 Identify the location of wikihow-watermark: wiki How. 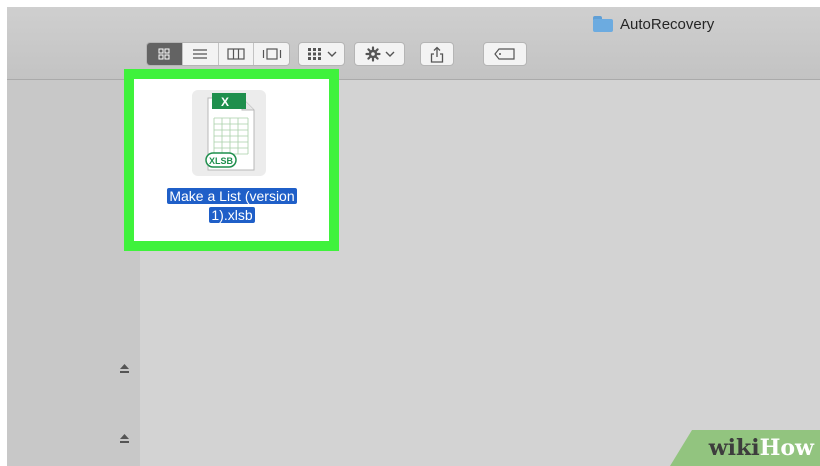
(745, 448).